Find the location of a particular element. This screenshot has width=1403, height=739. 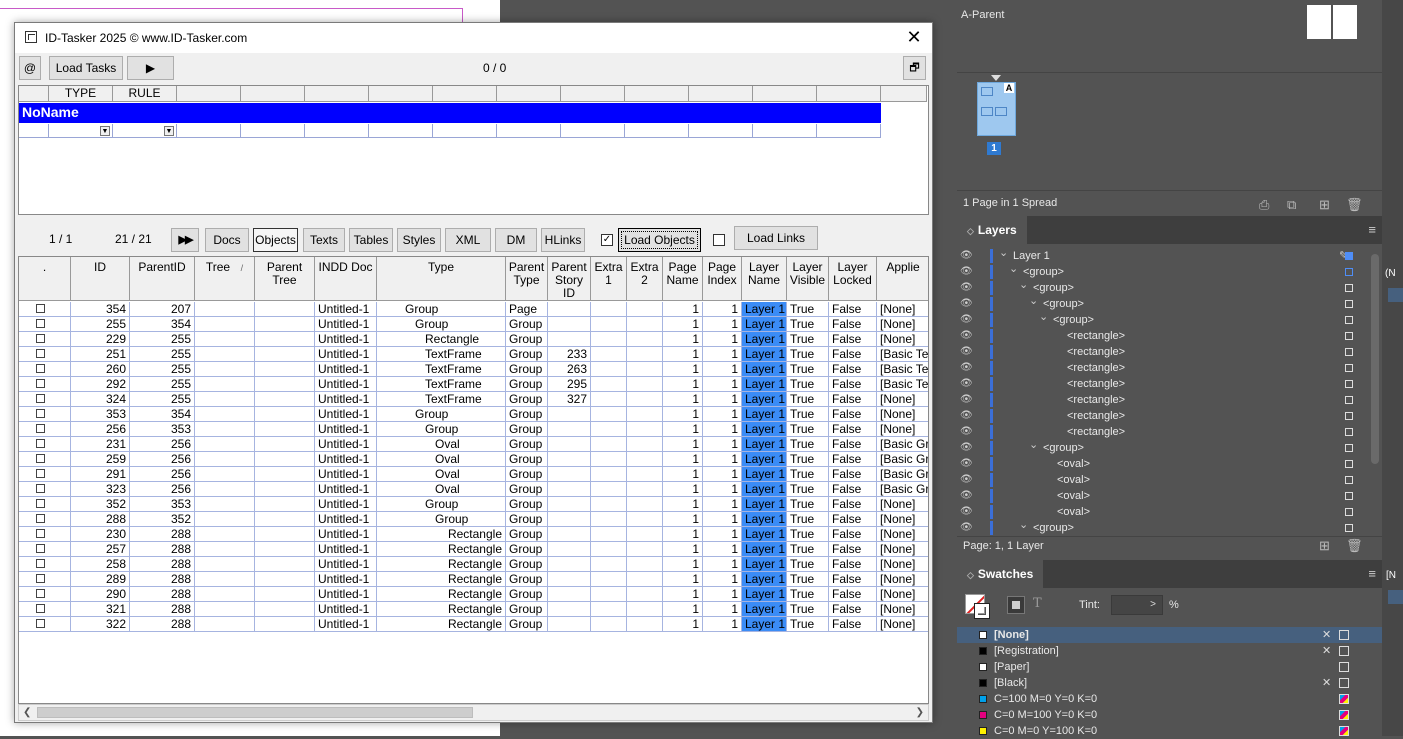

task-group-row: NoName is located at coordinates (450, 113).